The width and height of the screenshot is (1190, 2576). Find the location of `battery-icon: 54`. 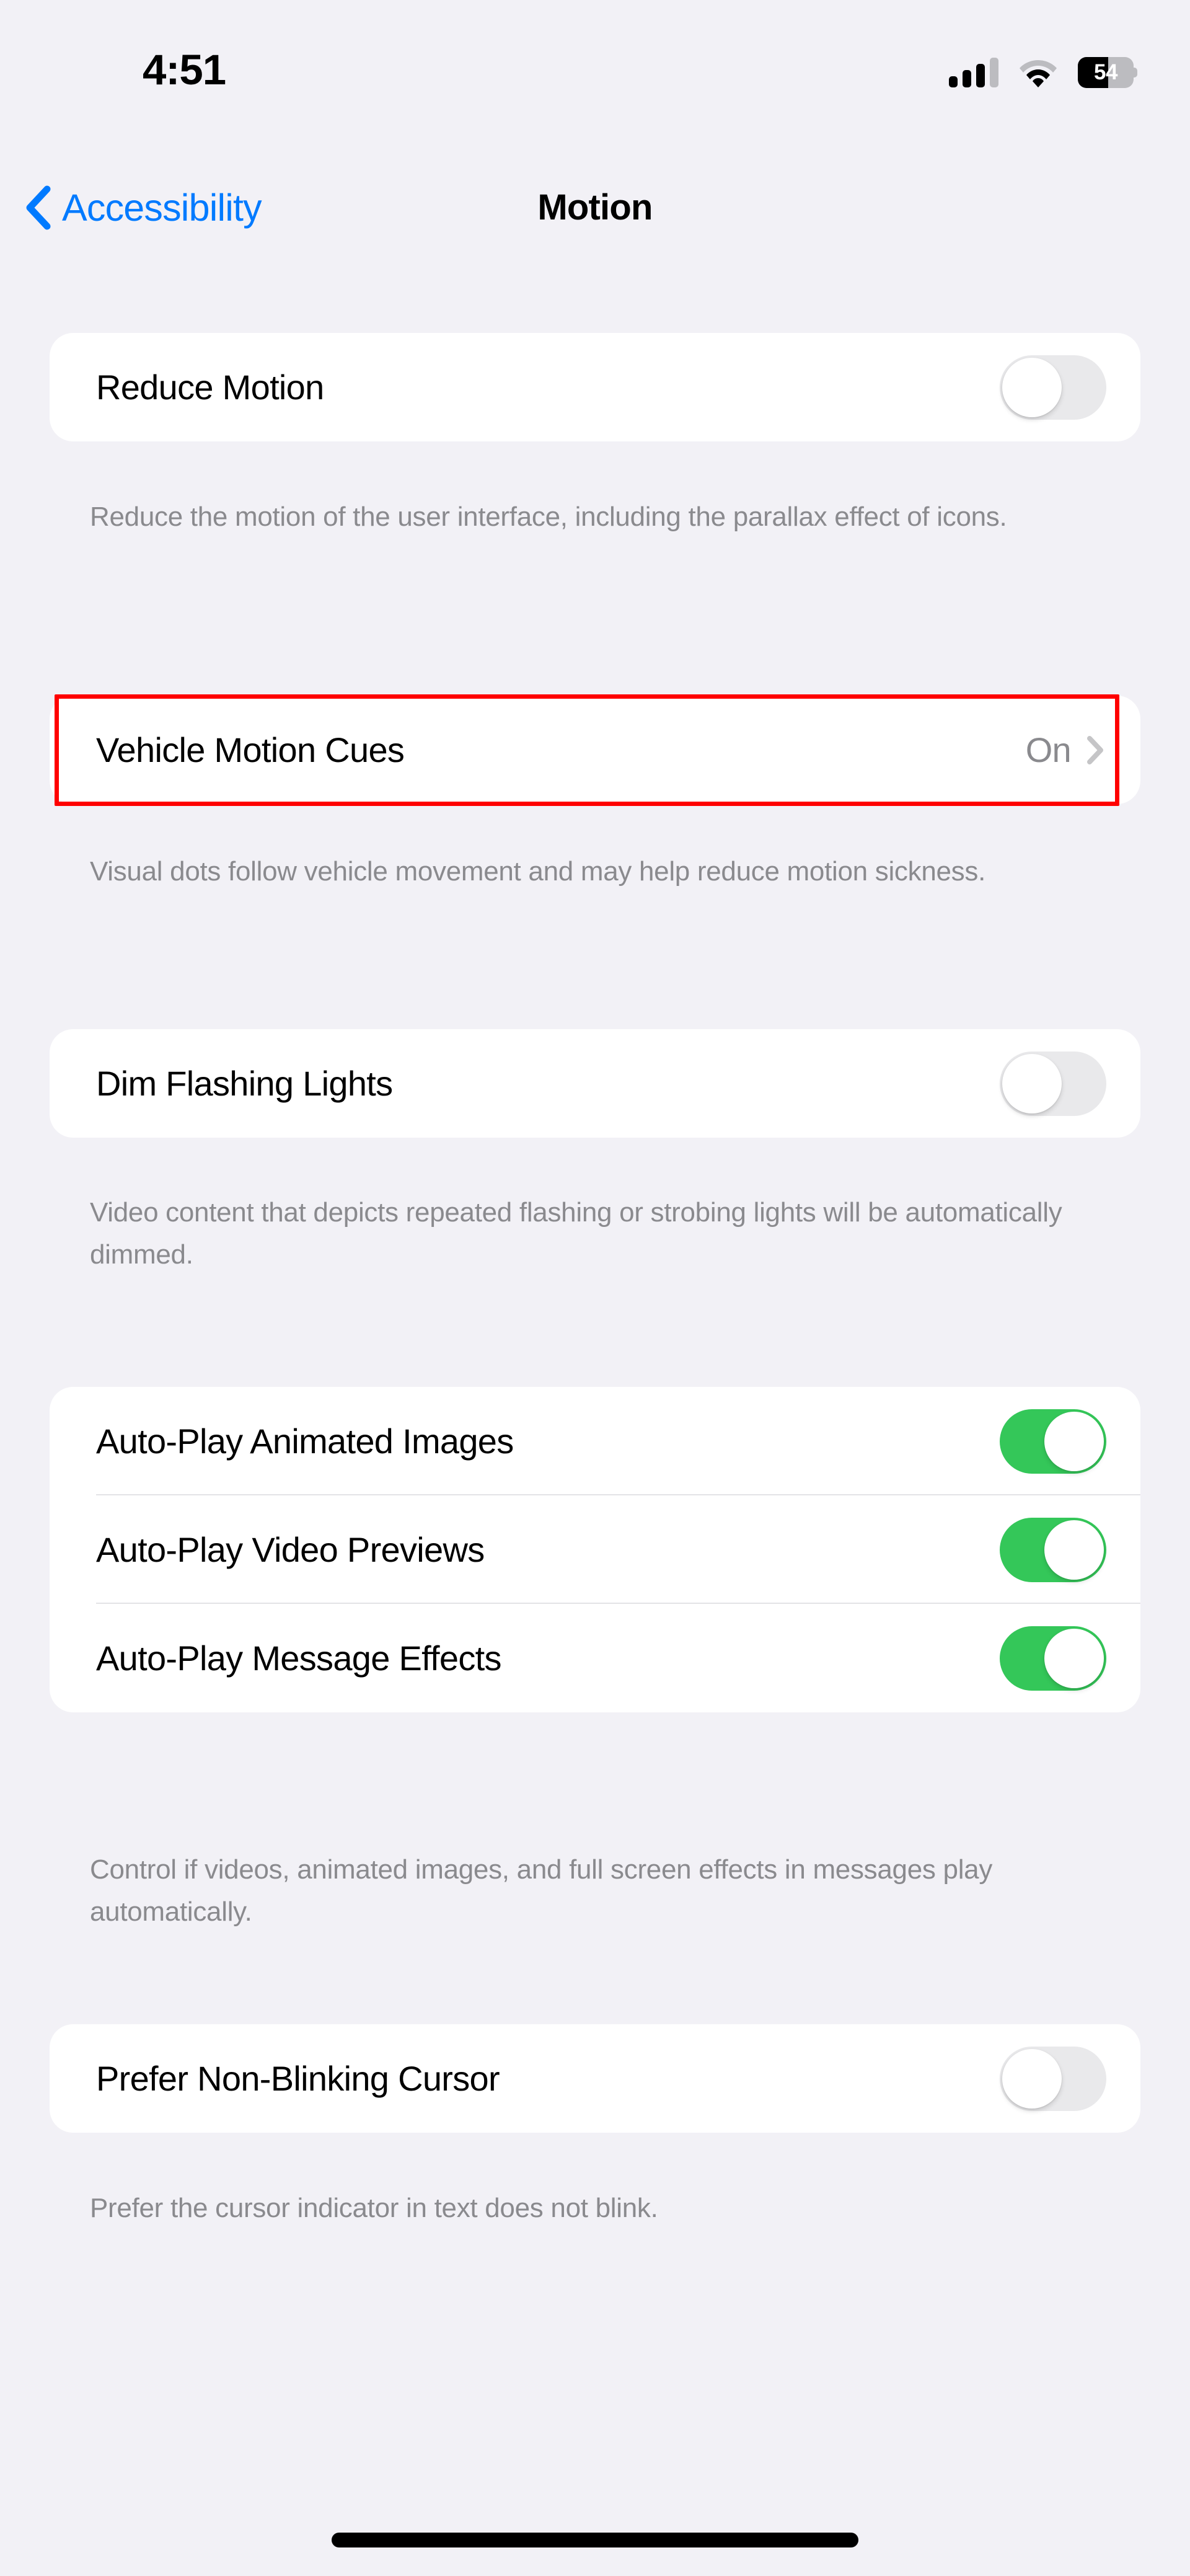

battery-icon: 54 is located at coordinates (1107, 72).